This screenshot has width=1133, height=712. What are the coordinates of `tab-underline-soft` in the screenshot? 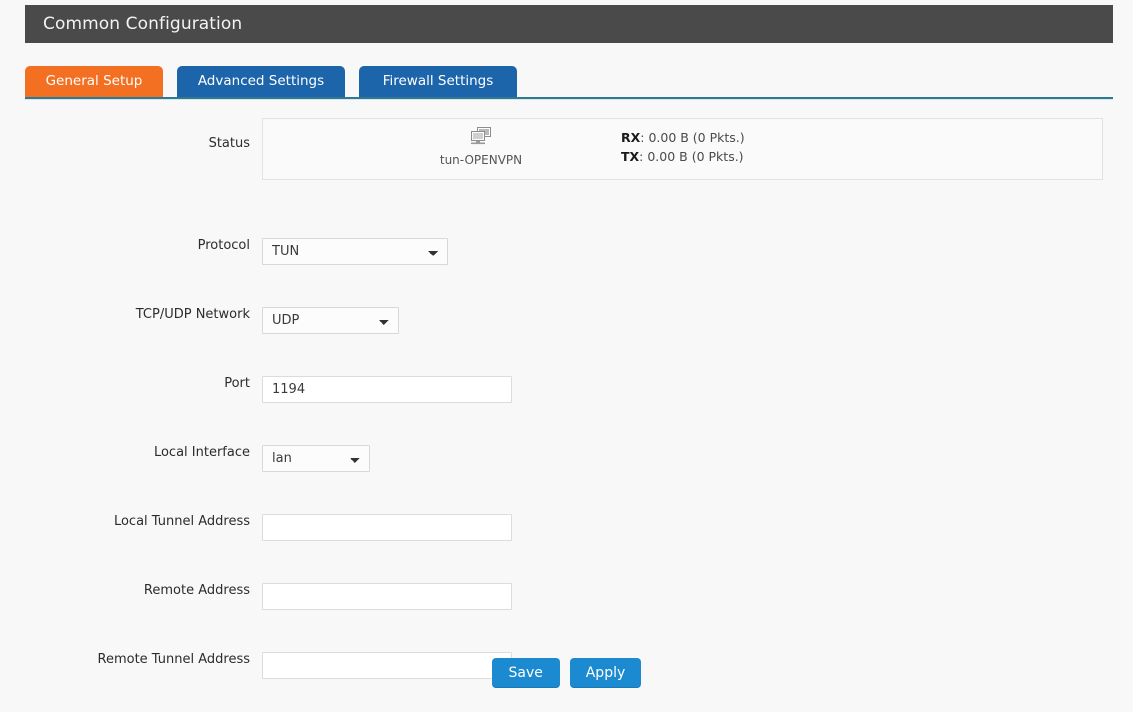 It's located at (569, 99).